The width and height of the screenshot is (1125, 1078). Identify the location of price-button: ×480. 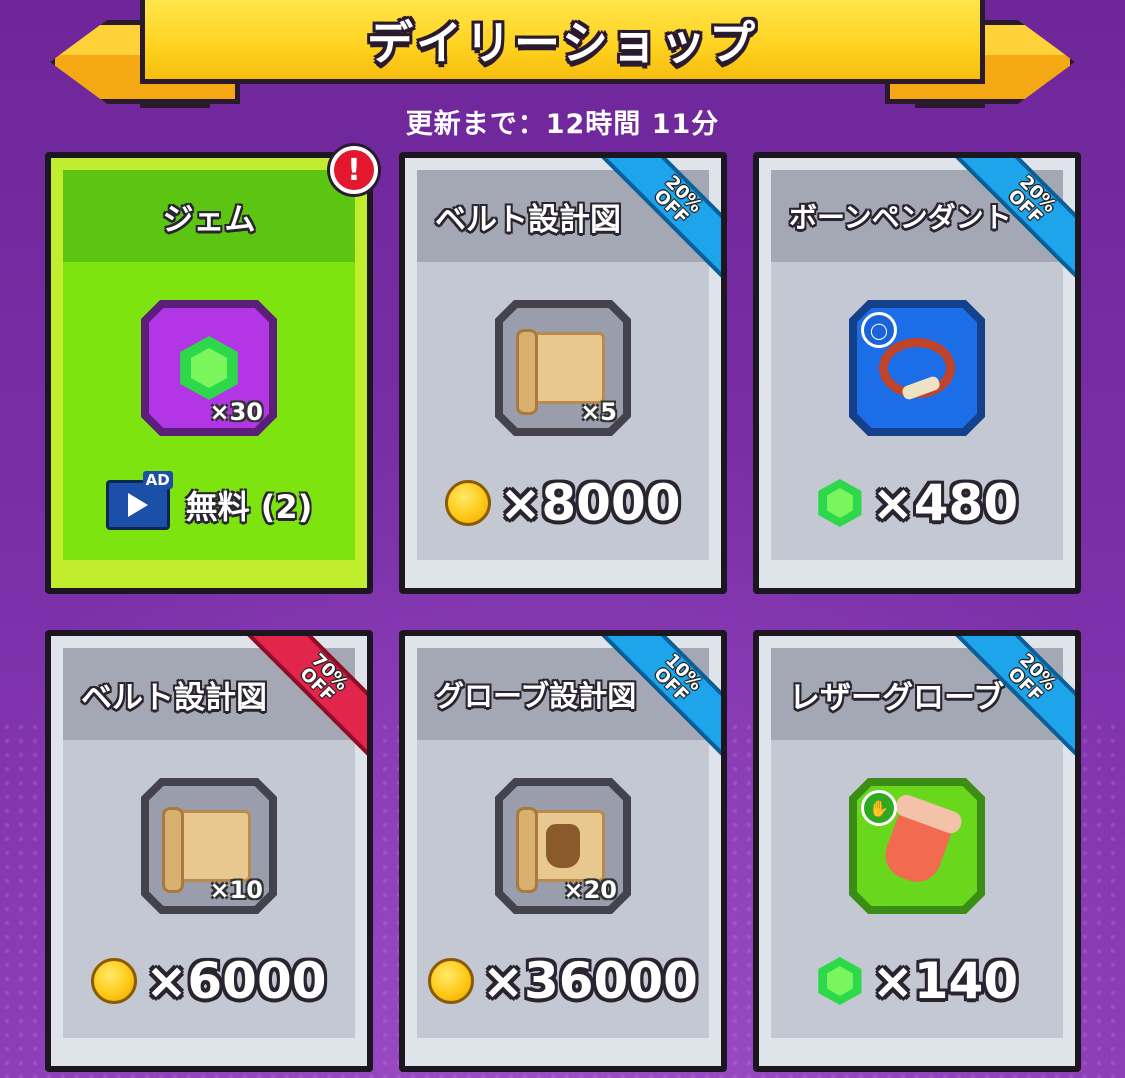
(917, 503).